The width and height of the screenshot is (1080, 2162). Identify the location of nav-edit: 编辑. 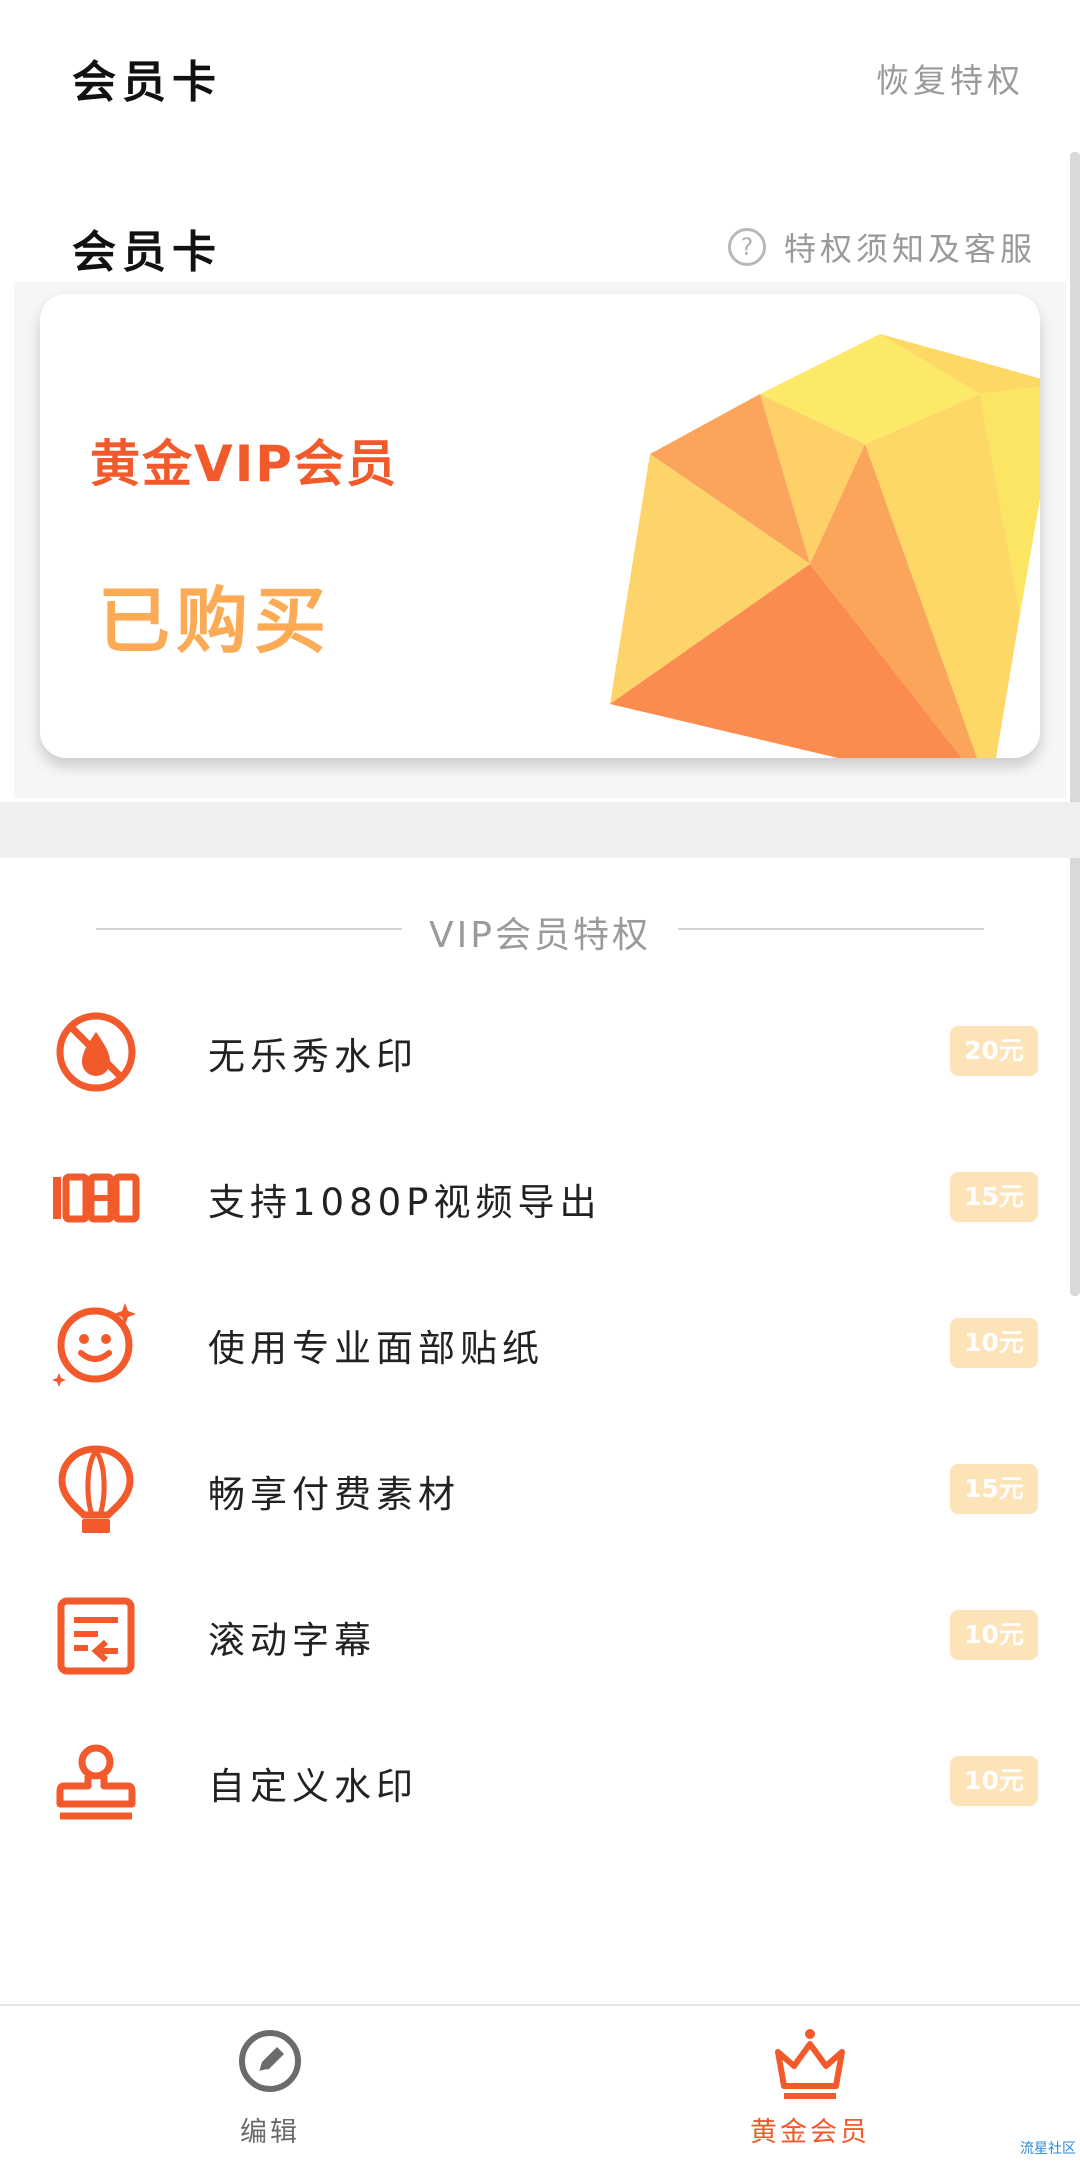
(270, 2084).